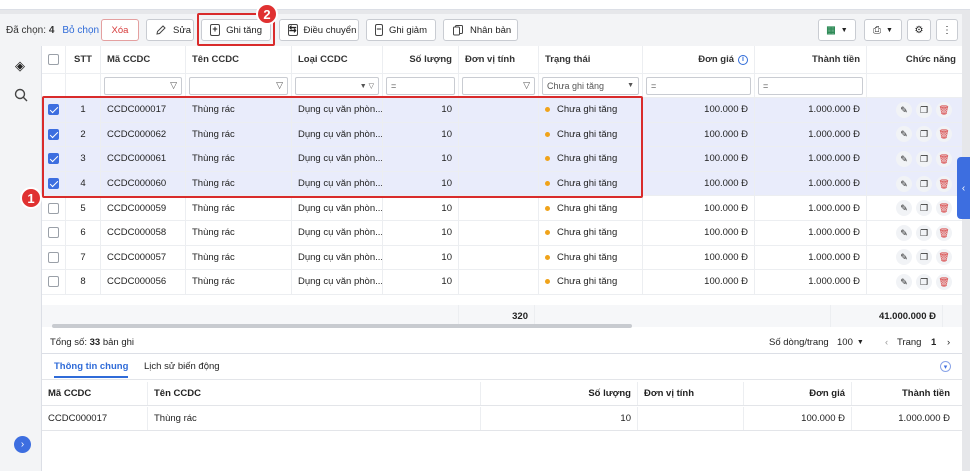 Image resolution: width=970 pixels, height=471 pixels. I want to click on more-button: ⋮, so click(947, 30).